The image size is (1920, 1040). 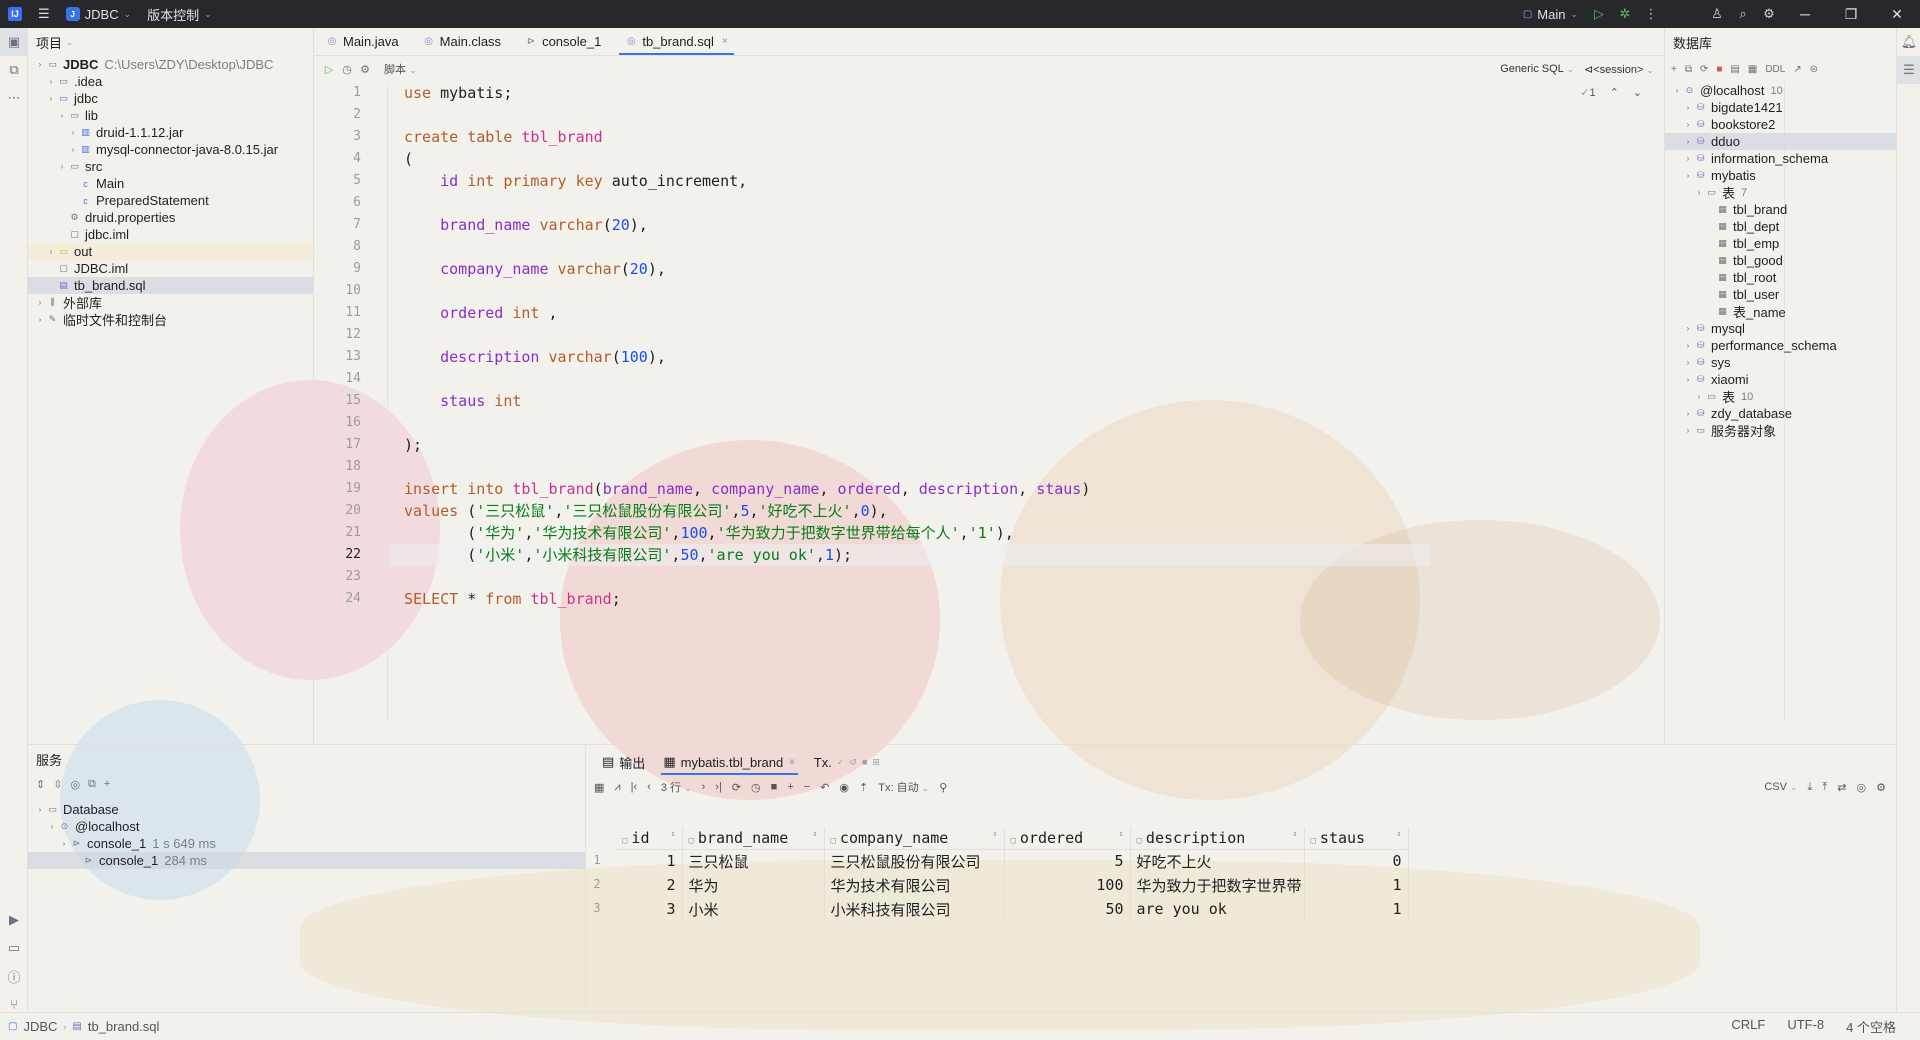 I want to click on tree-item: › ⛁ sys, so click(x=1780, y=362).